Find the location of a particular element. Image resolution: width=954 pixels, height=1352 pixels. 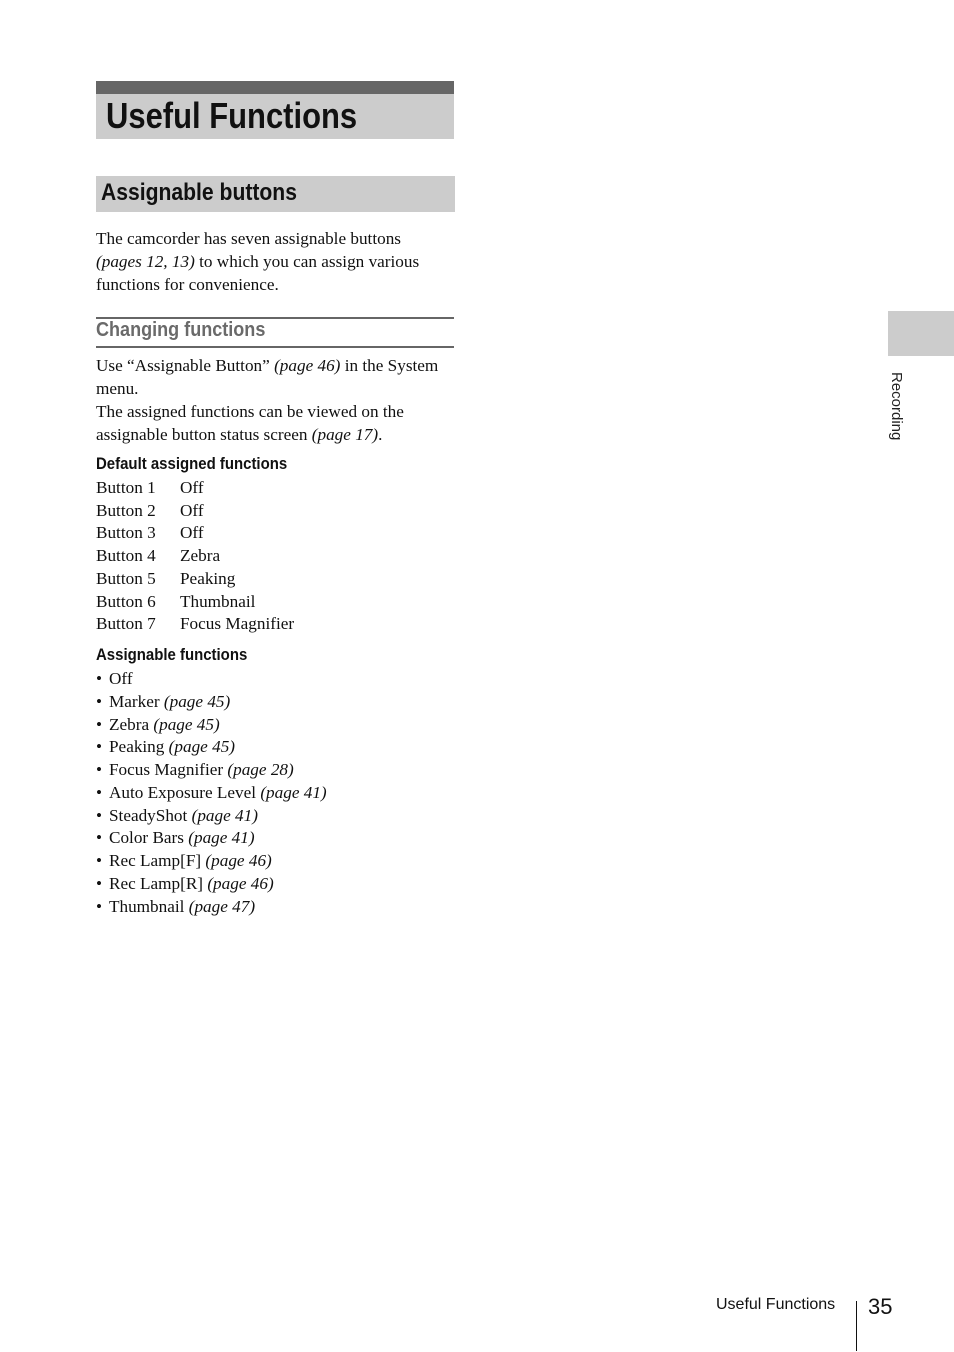

table-row: Button 6 Thumbnail is located at coordinates (195, 602).